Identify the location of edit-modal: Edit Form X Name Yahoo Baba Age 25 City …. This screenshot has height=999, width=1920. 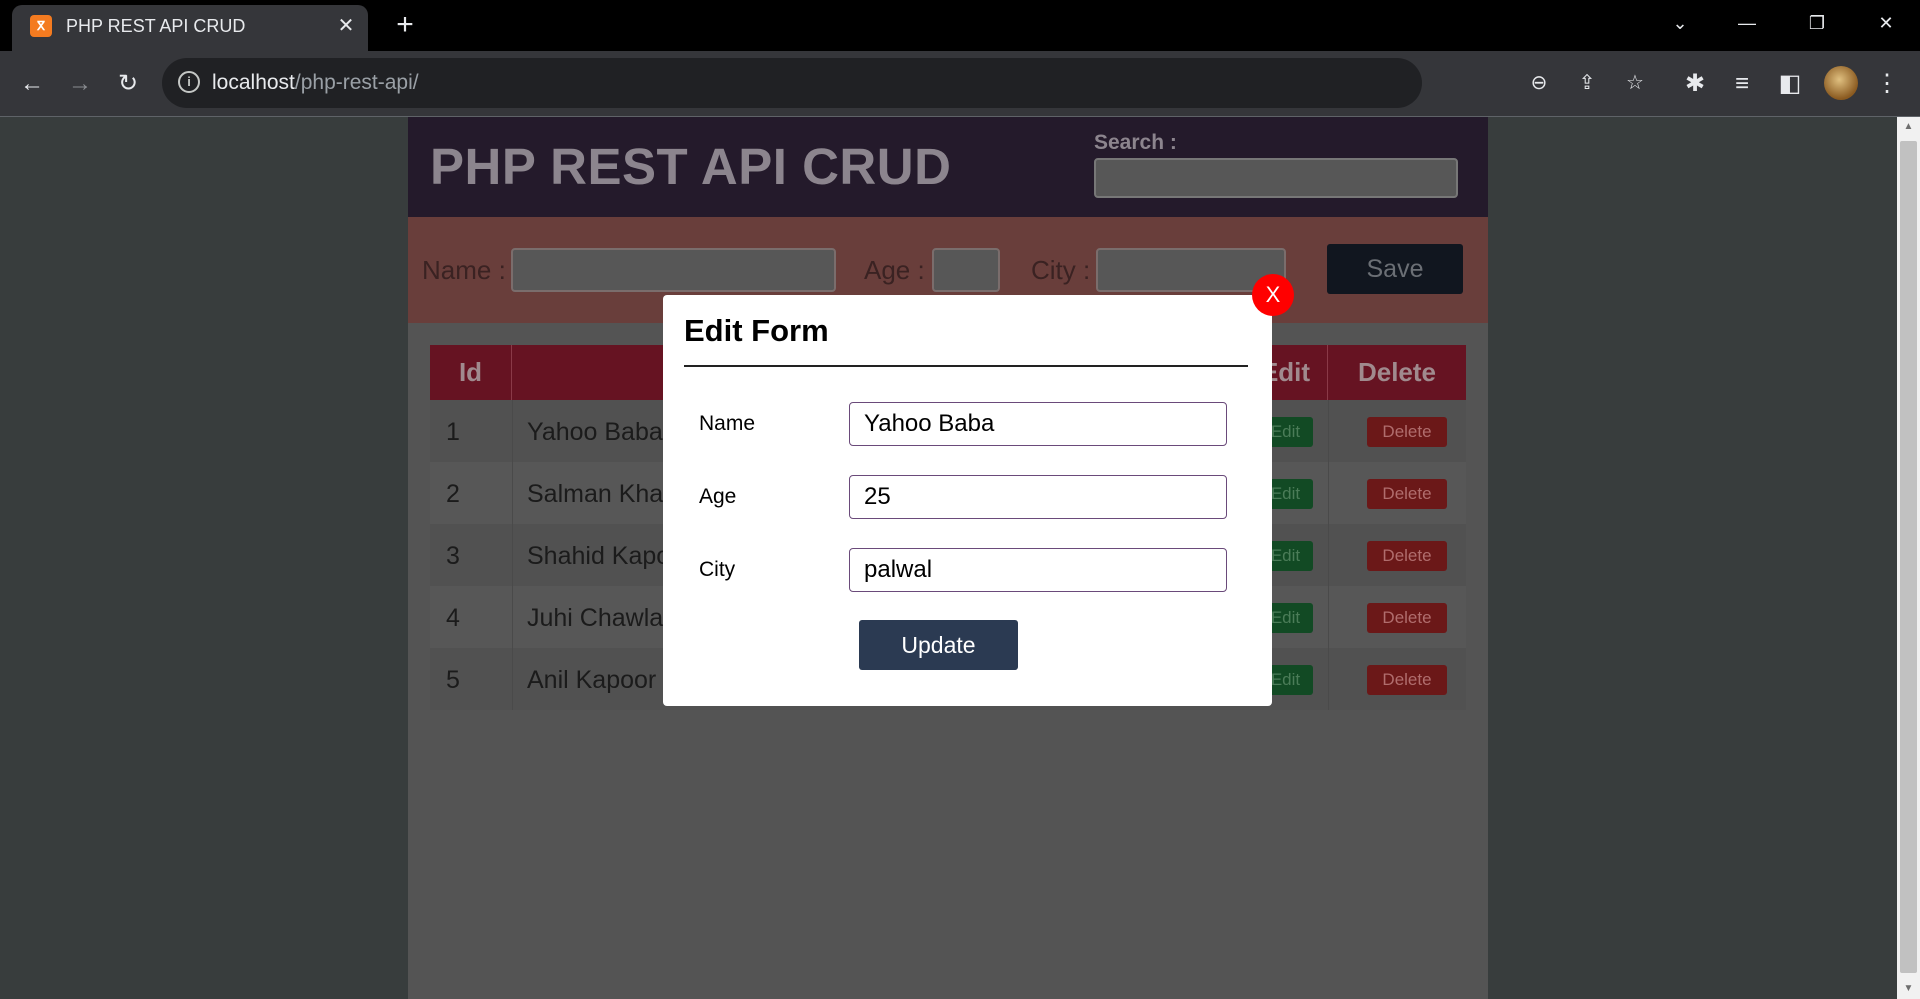
(978, 490).